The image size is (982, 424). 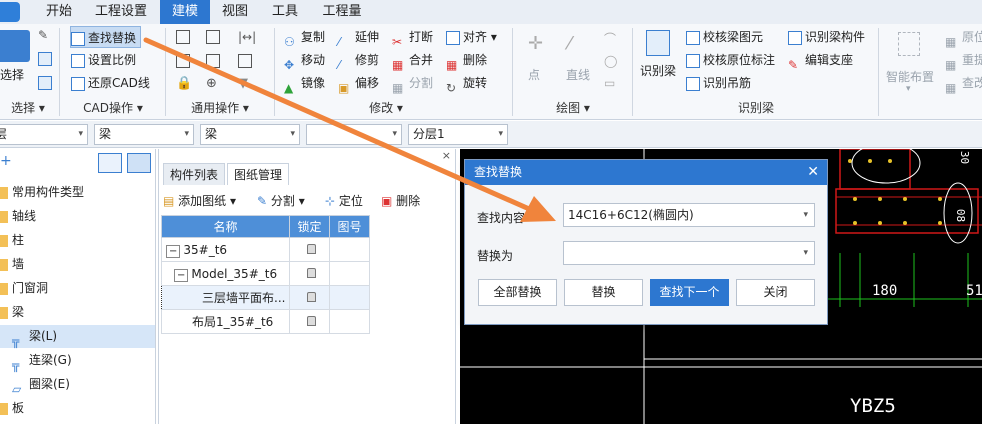 I want to click on replace-button: 替换, so click(x=603, y=292).